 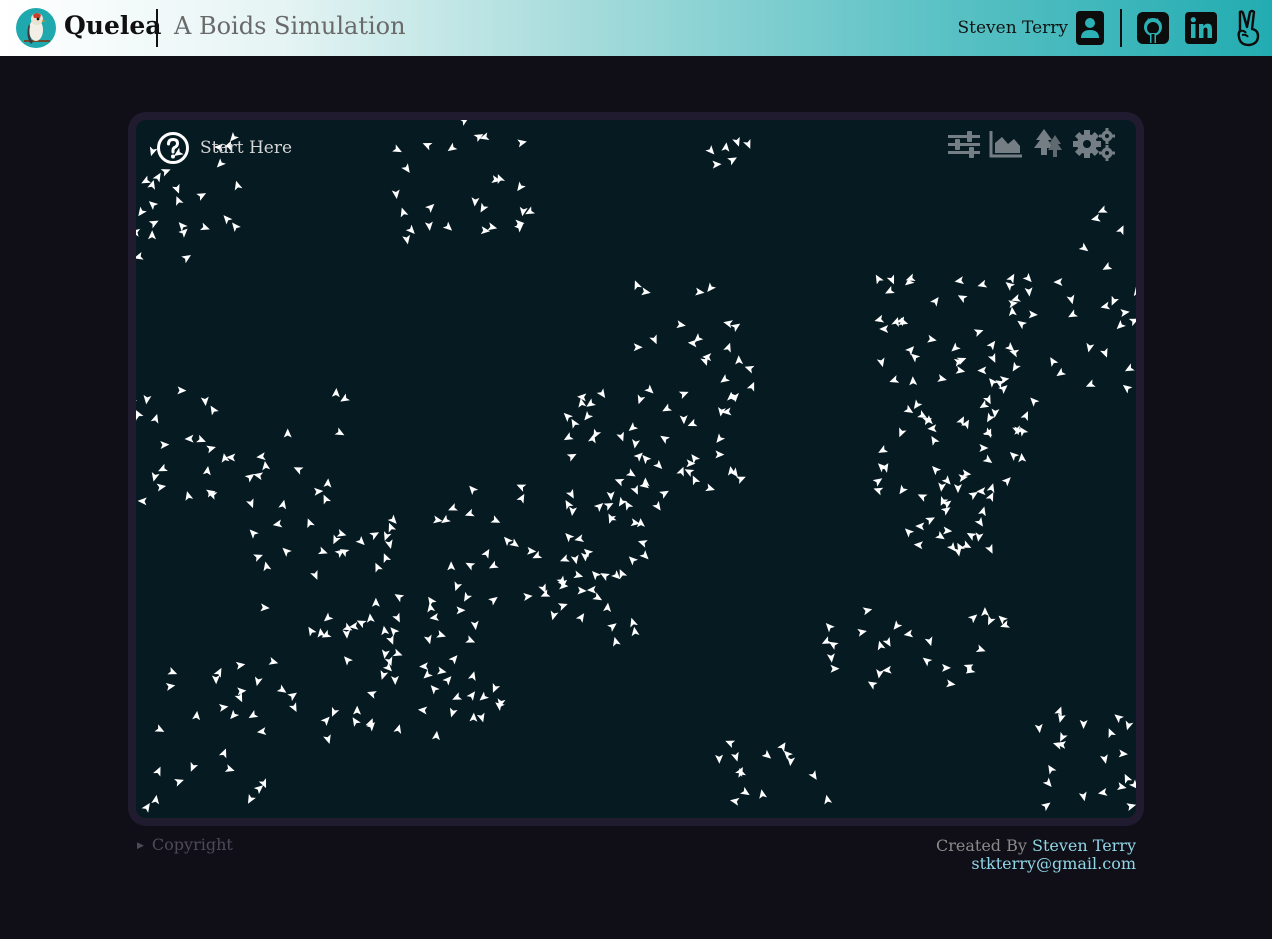 I want to click on app-header: Quelea A Boids Simulation Steven Terry, so click(x=636, y=28).